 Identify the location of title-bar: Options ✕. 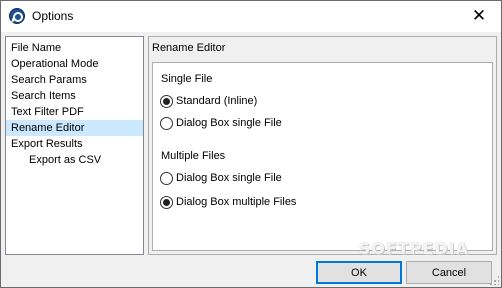
(251, 16).